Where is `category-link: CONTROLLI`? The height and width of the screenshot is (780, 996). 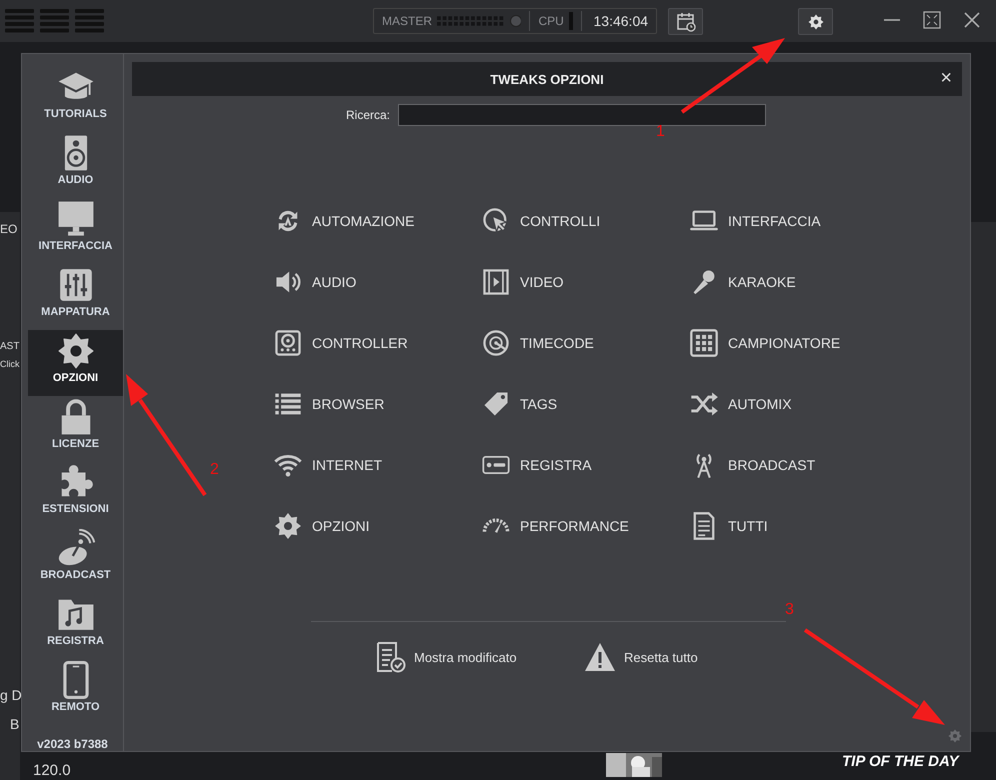
category-link: CONTROLLI is located at coordinates (585, 221).